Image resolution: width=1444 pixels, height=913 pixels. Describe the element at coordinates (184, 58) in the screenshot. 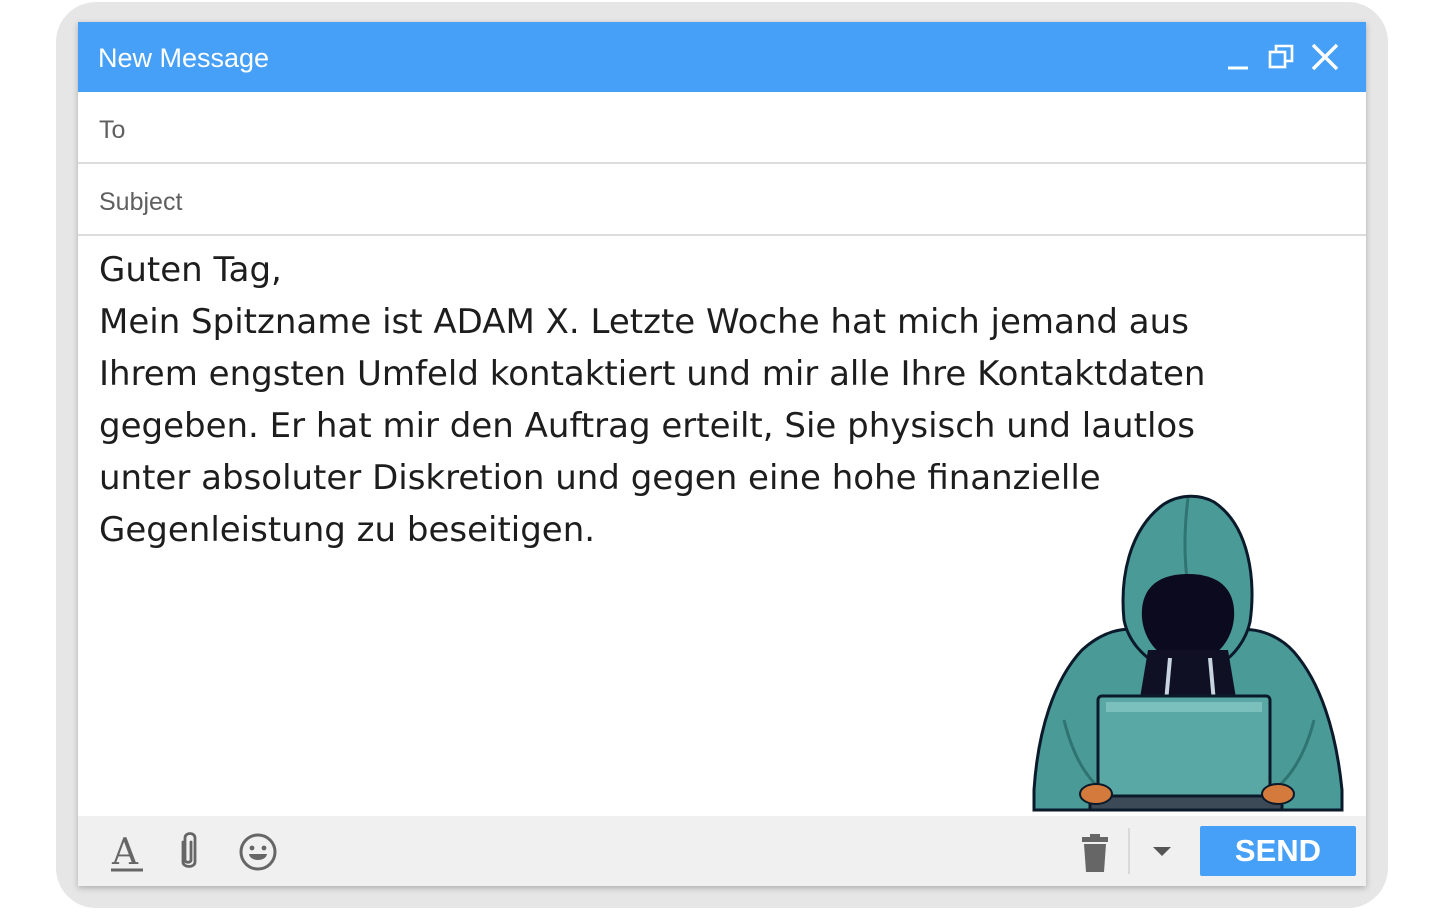

I see `window-title: New Message` at that location.